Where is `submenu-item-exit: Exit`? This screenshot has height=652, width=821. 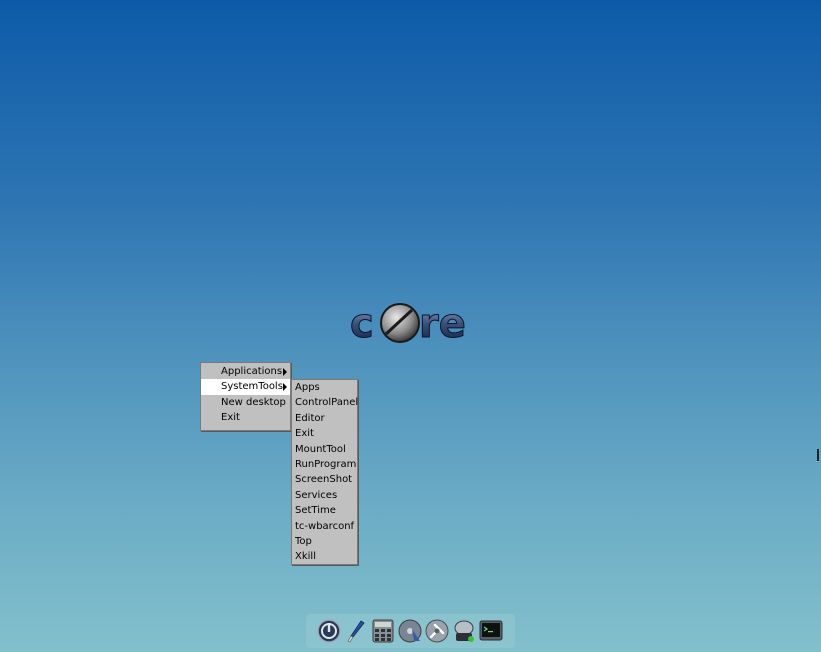
submenu-item-exit: Exit is located at coordinates (324, 433).